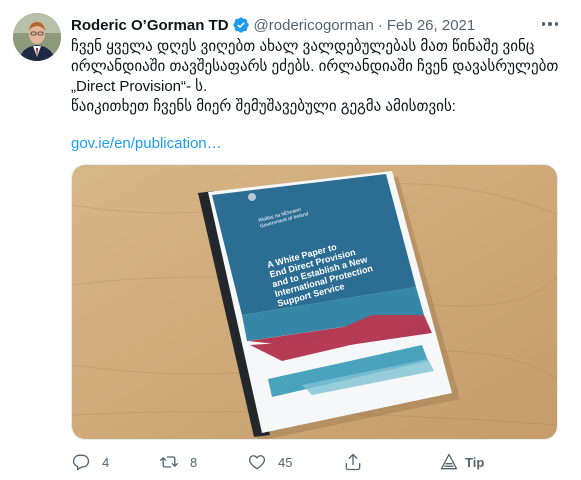 Image resolution: width=581 pixels, height=480 pixels. Describe the element at coordinates (431, 25) in the screenshot. I see `tweet-date: Feb 26, 2021` at that location.